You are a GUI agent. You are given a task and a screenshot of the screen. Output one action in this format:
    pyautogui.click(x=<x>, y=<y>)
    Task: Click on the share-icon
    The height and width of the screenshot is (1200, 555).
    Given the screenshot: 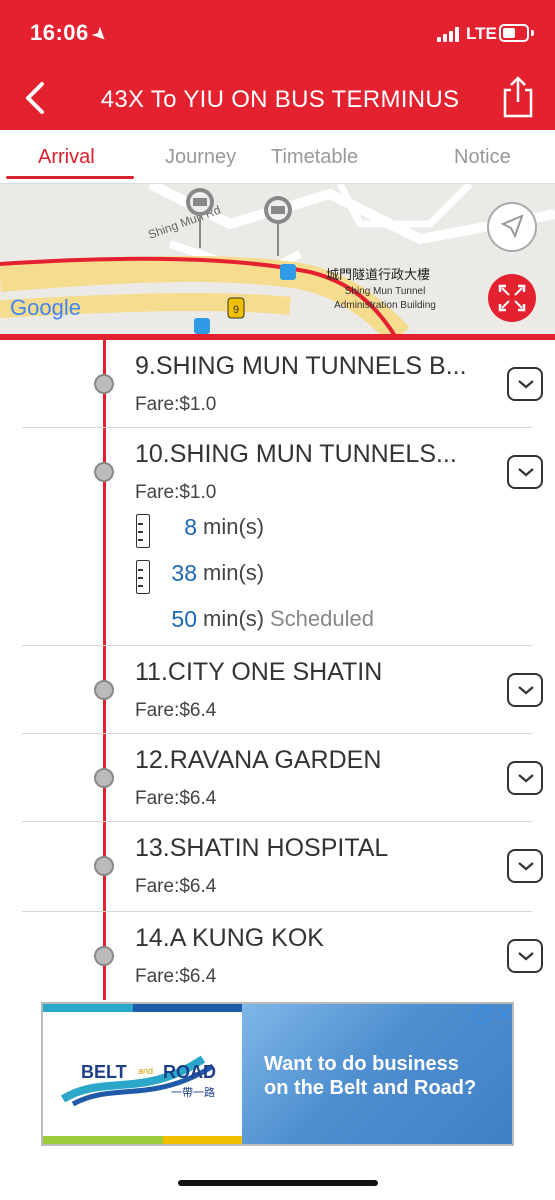 What is the action you would take?
    pyautogui.click(x=518, y=97)
    